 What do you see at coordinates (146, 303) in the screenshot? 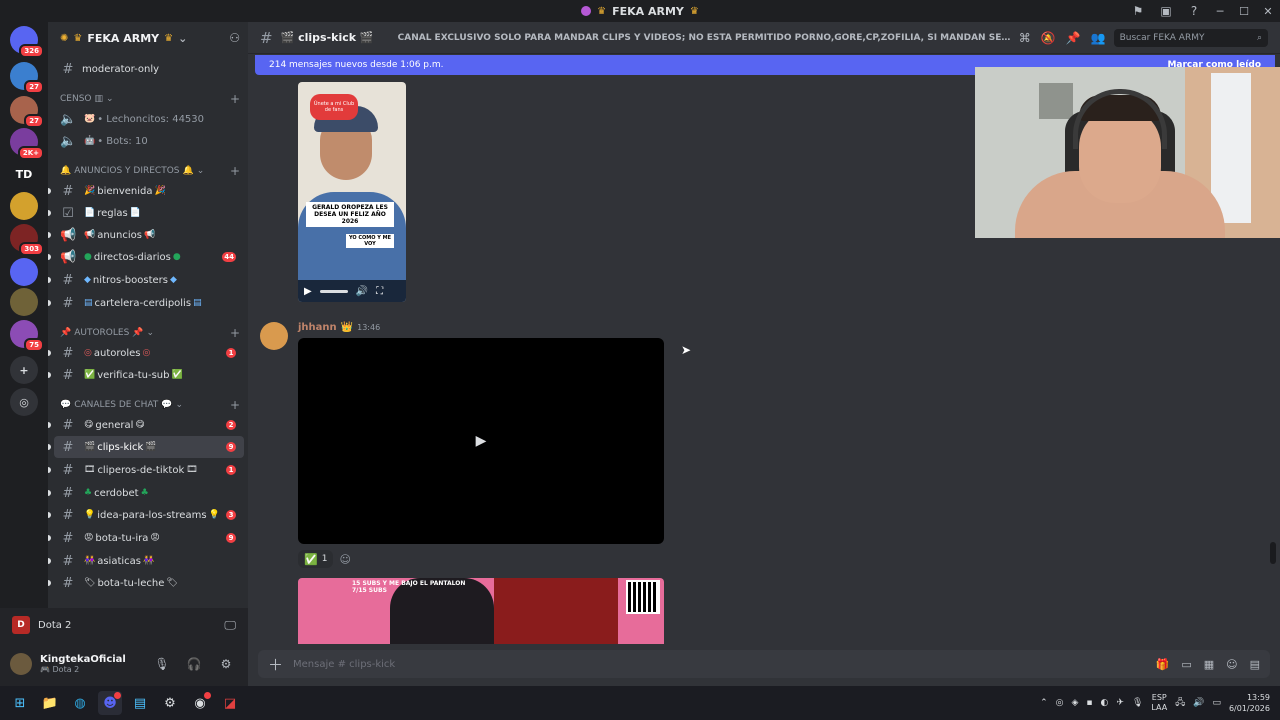
I see `channel-cartelera-cerdipolis: # ▤ cartelera-cerdipolis ▤` at bounding box center [146, 303].